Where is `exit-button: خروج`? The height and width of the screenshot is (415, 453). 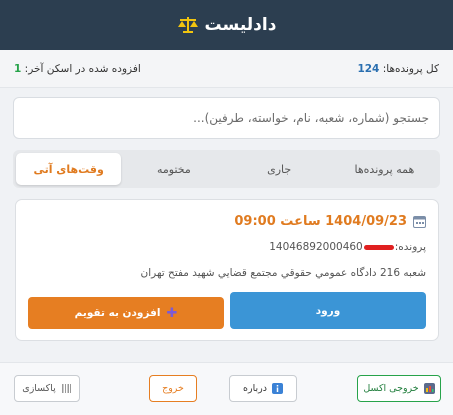 exit-button: خروج is located at coordinates (173, 388).